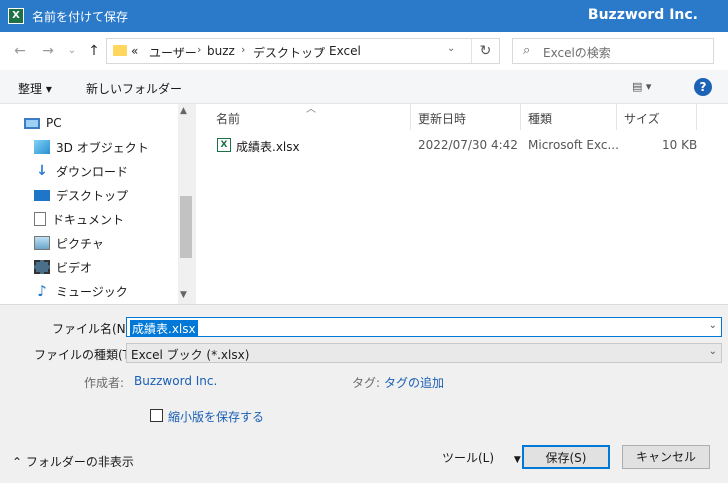  I want to click on title-bar: X 名前を付けて保存 Buzzword Inc., so click(364, 16).